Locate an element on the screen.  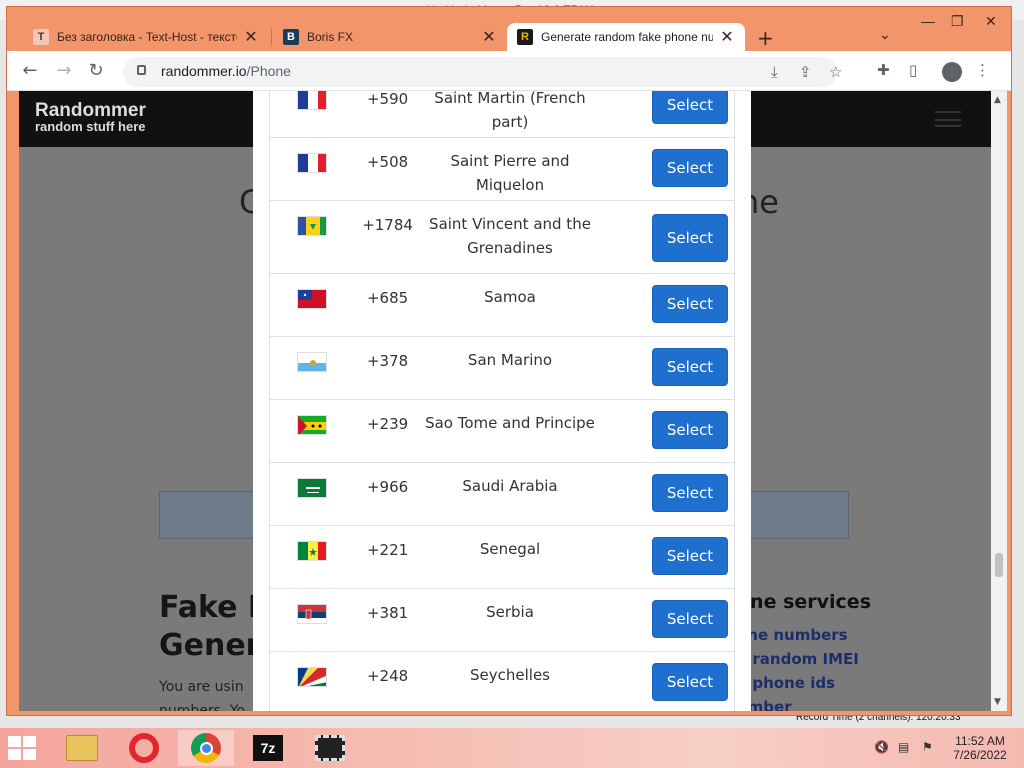
file-explorer-icon is located at coordinates (82, 748).